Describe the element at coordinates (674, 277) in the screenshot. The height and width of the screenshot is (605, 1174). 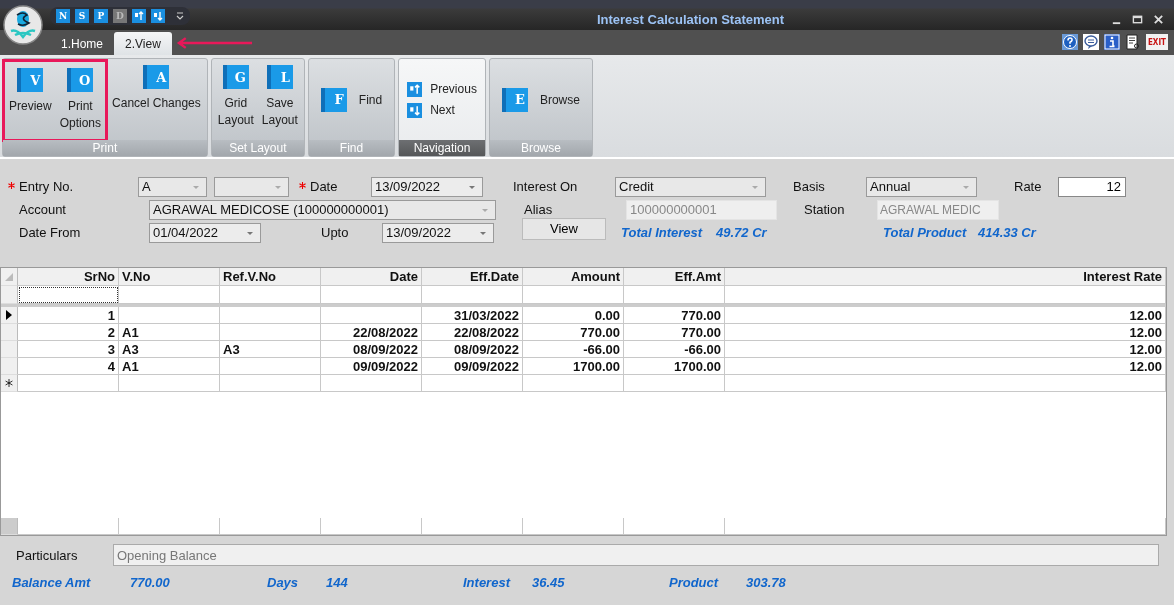
I see `column-header: Eff.Amt` at that location.